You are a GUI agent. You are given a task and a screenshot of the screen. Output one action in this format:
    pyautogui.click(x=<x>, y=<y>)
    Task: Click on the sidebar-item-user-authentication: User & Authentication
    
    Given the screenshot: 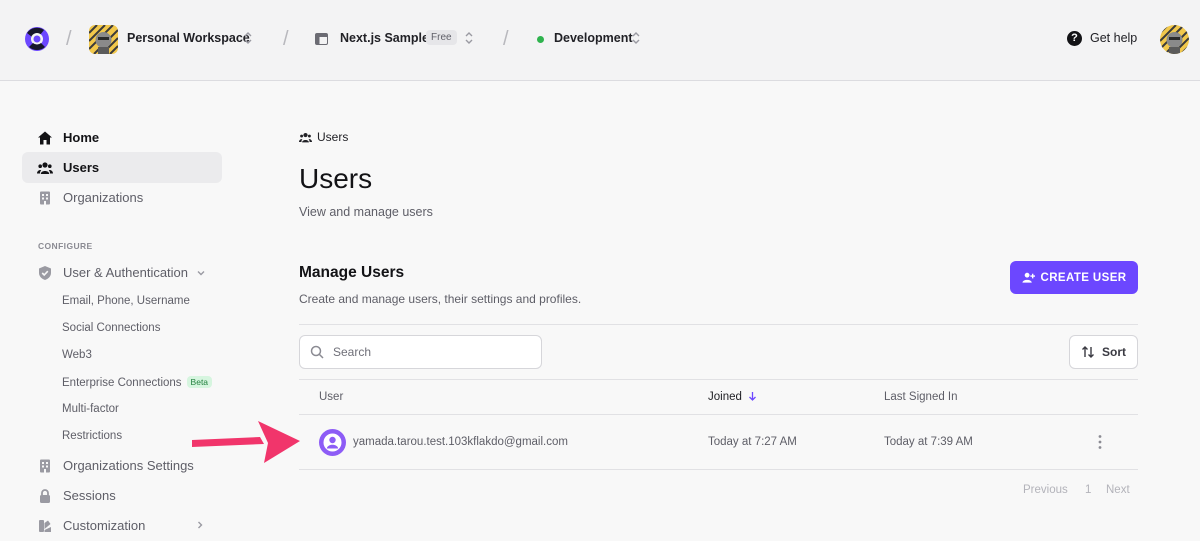 What is the action you would take?
    pyautogui.click(x=122, y=272)
    